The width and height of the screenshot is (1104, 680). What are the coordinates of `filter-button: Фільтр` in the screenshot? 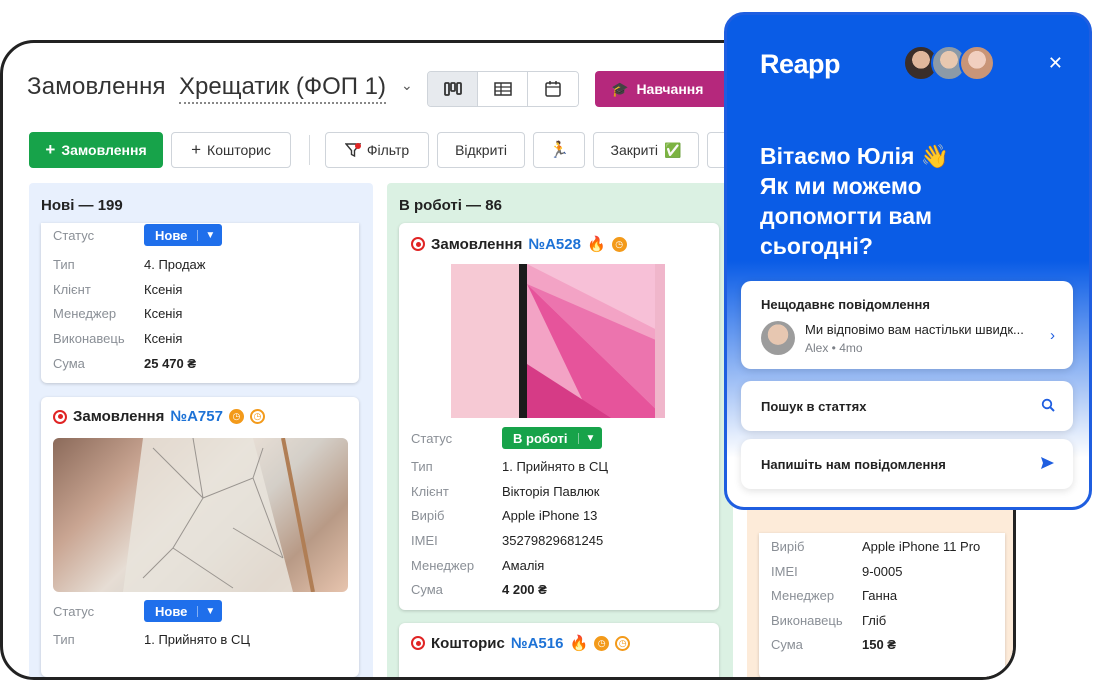 It's located at (377, 150).